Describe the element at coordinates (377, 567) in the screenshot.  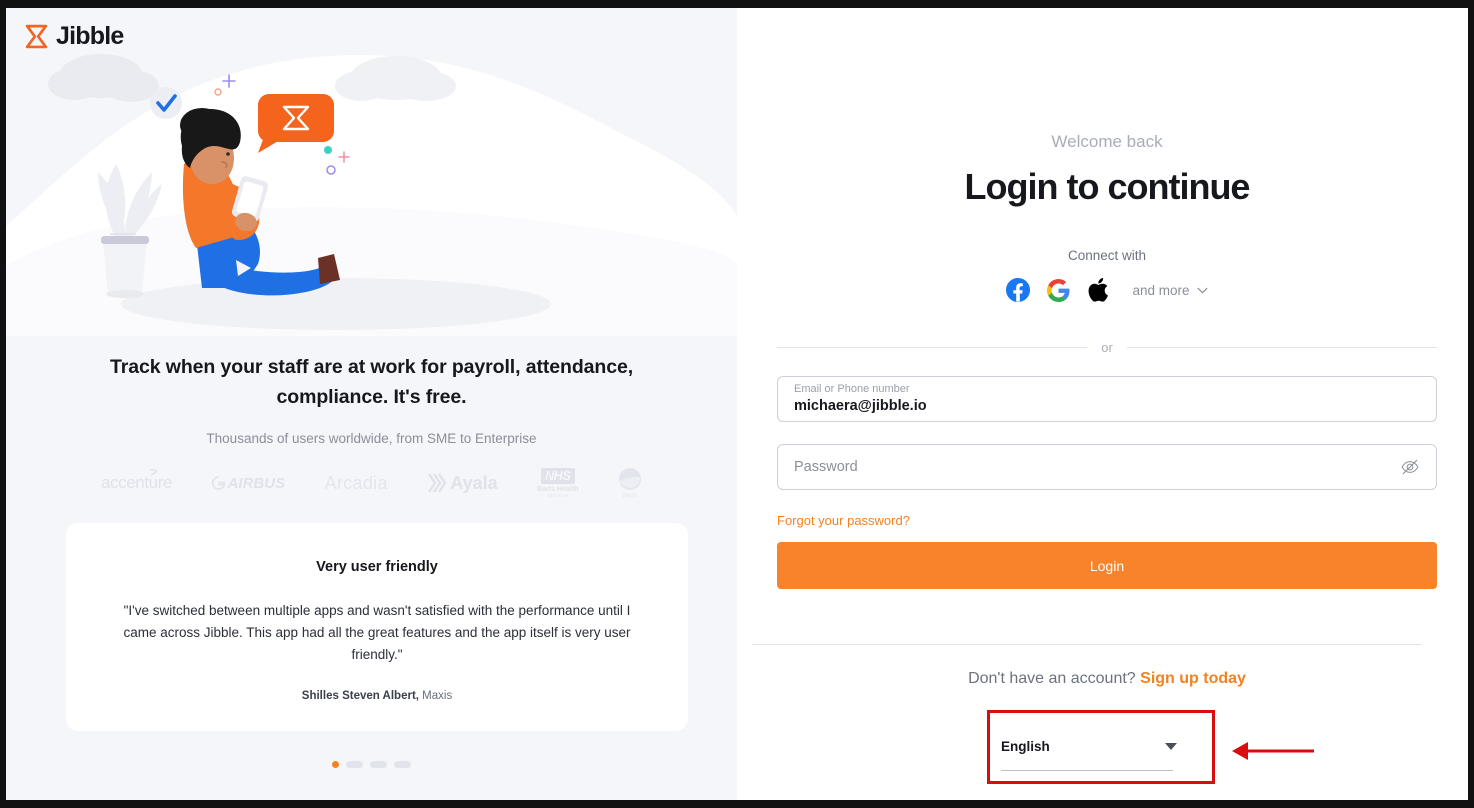
I see `testimonial-title: Very user friendly` at that location.